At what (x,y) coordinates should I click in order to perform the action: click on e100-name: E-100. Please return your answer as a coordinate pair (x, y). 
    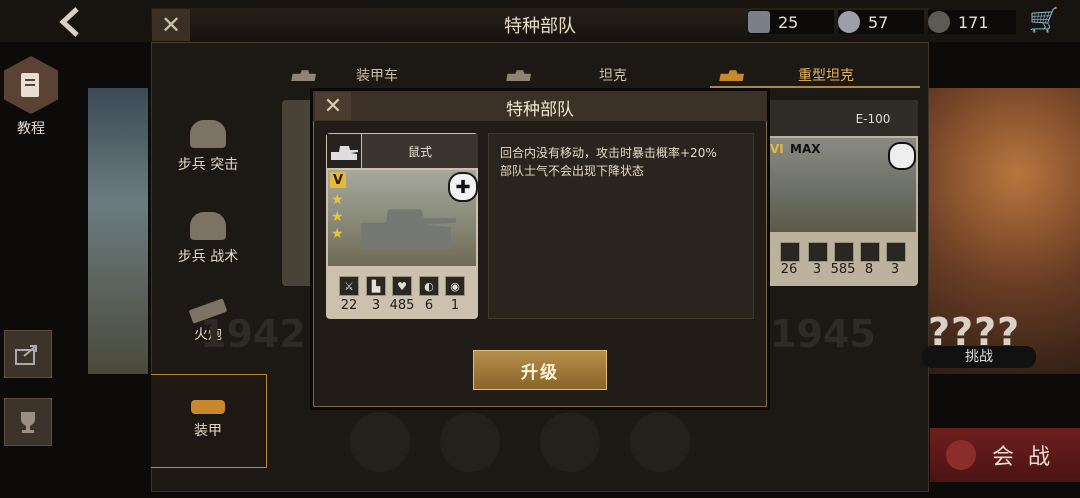
    Looking at the image, I should click on (873, 119).